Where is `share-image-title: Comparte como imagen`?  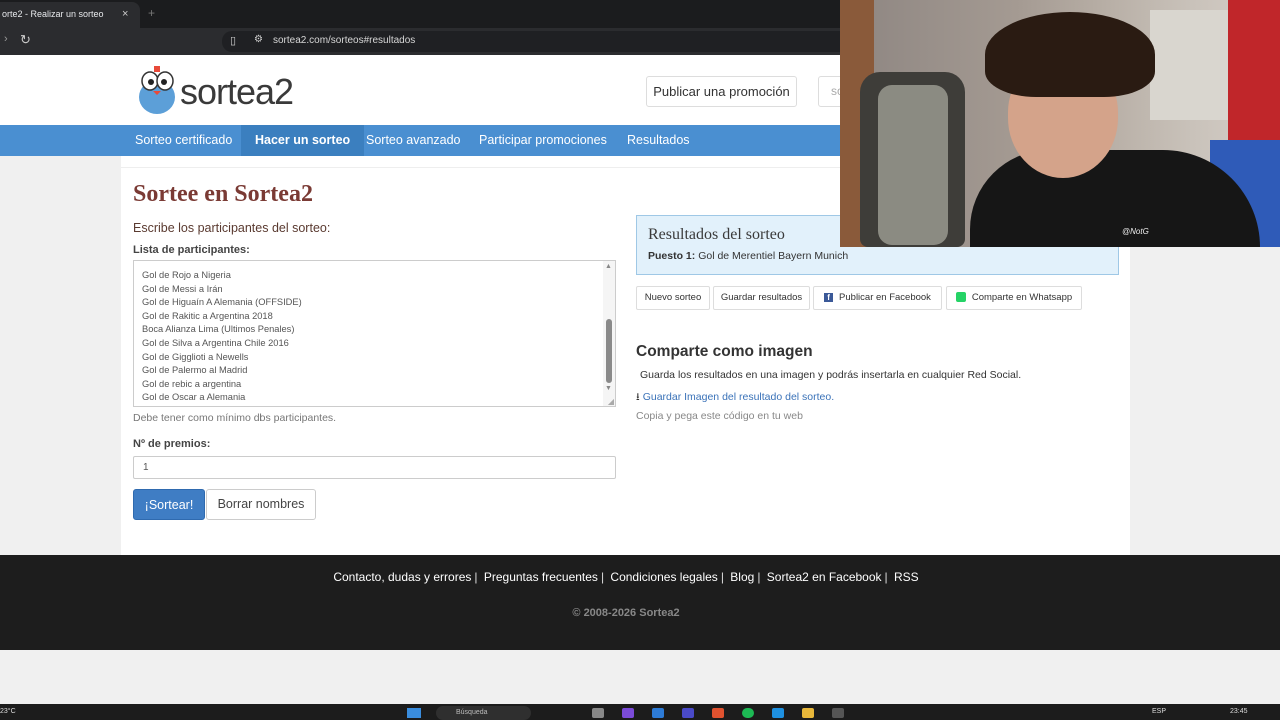
share-image-title: Comparte como imagen is located at coordinates (724, 351).